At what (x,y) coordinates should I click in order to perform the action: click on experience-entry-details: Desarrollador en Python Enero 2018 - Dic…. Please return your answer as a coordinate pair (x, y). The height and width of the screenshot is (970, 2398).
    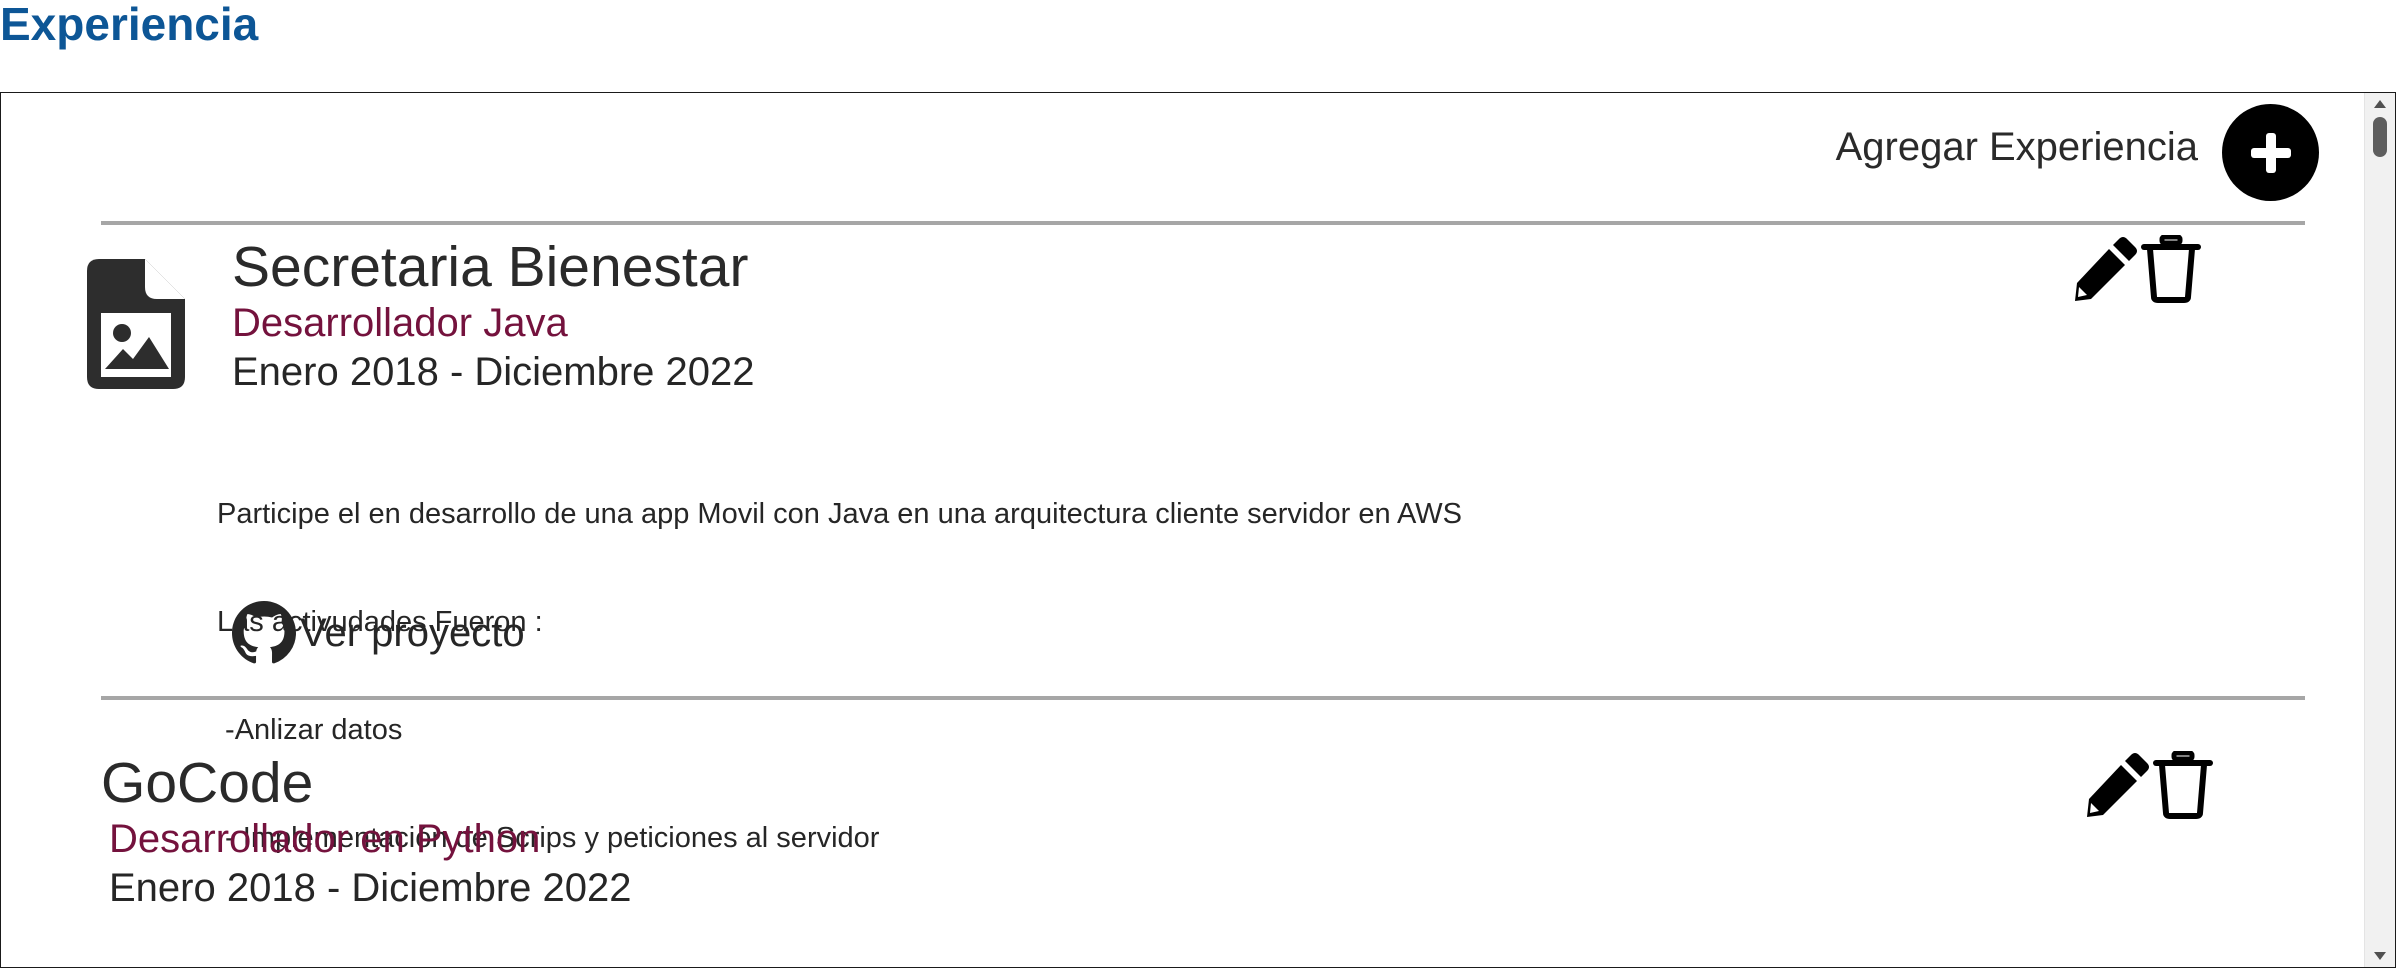
    Looking at the image, I should click on (370, 864).